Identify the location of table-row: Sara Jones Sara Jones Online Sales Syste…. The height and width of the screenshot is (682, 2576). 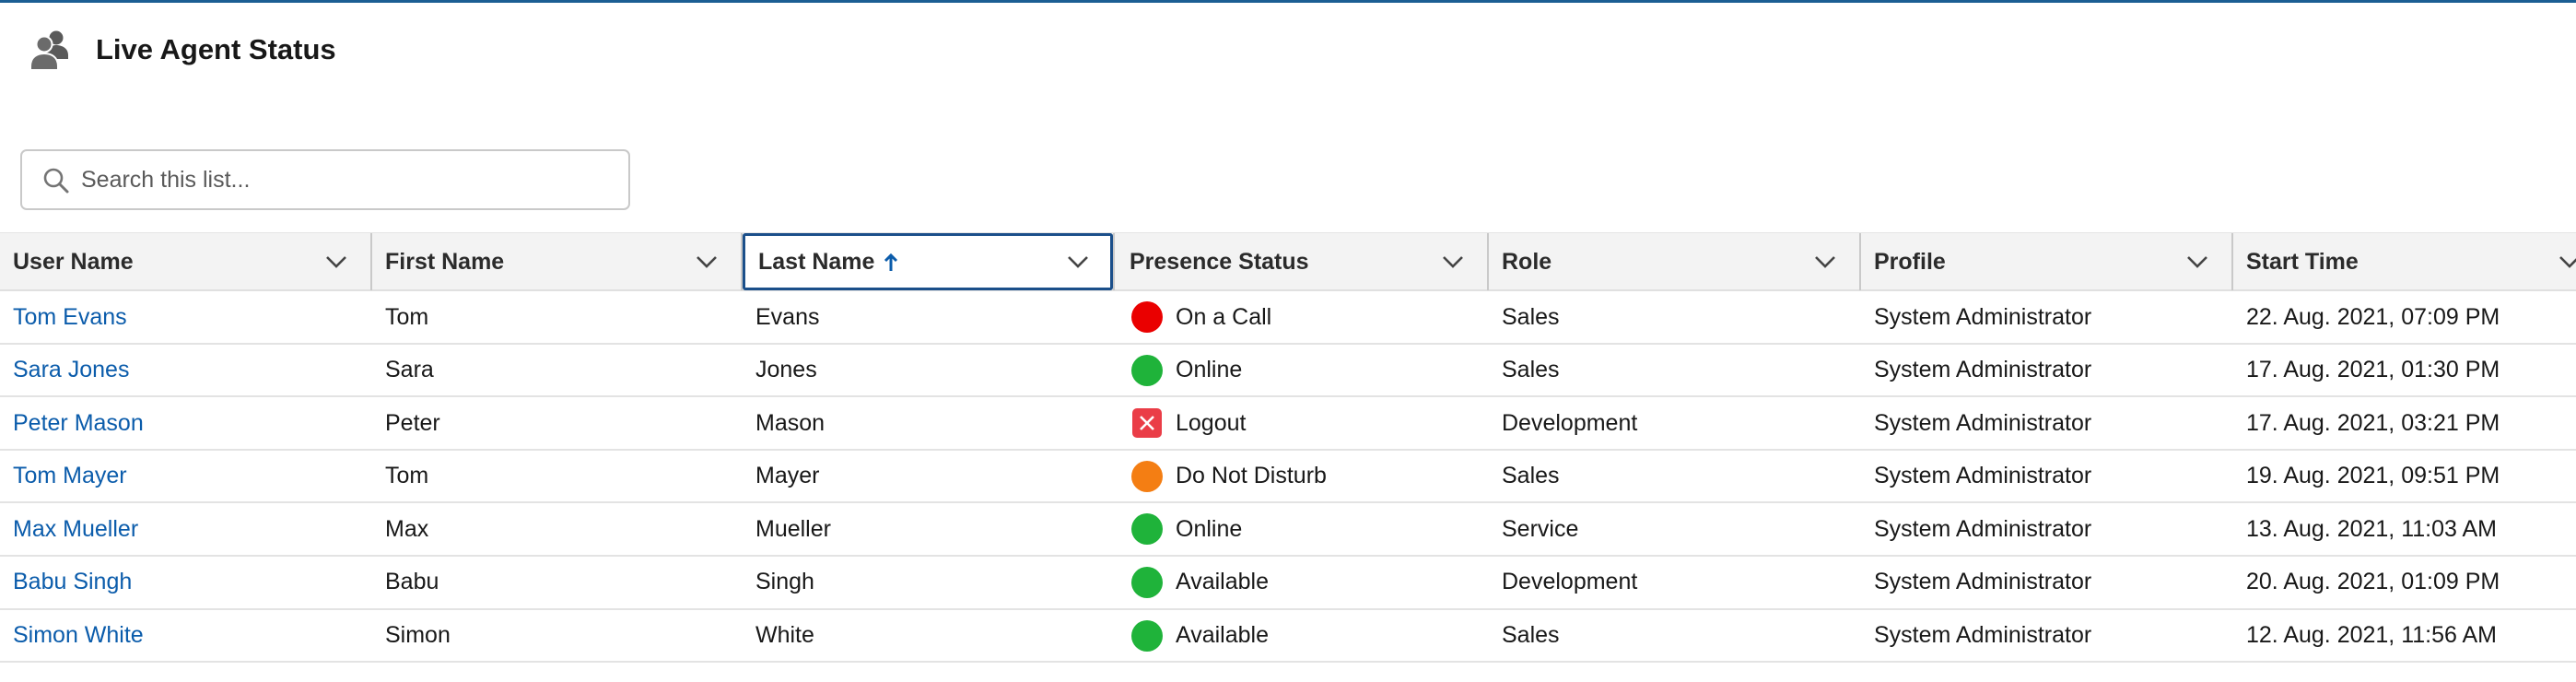
(1288, 371).